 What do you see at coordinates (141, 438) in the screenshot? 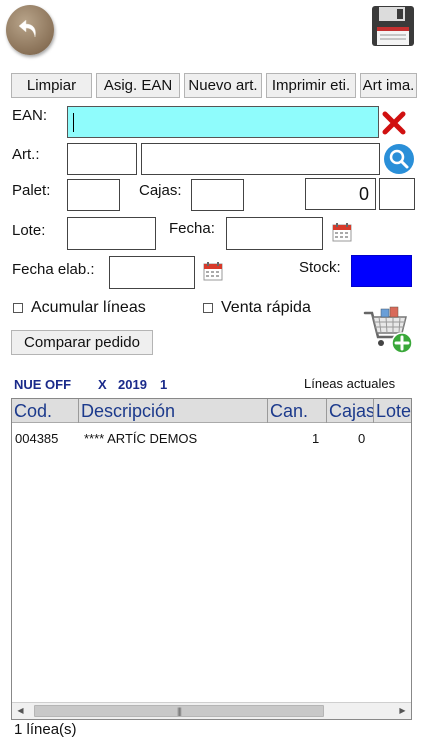
I see `row-description: **** ARTÍC DEMOS` at bounding box center [141, 438].